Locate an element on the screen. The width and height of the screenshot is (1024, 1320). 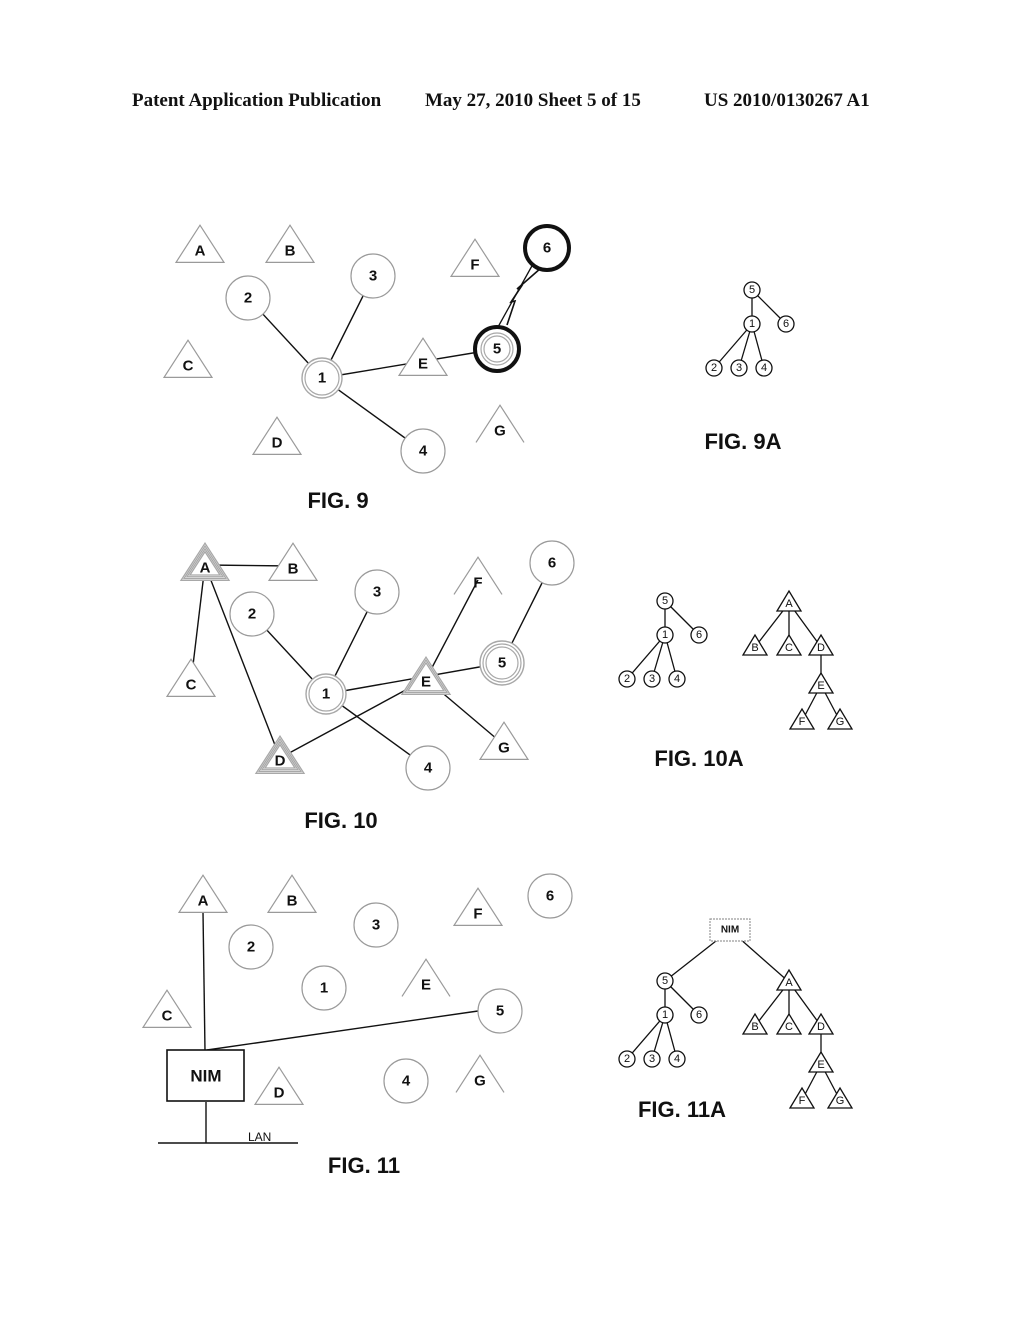
fig10a-tree: 2 3 4 1 6 5 B C F G E D A FIG. 10A is located at coordinates (736, 680).